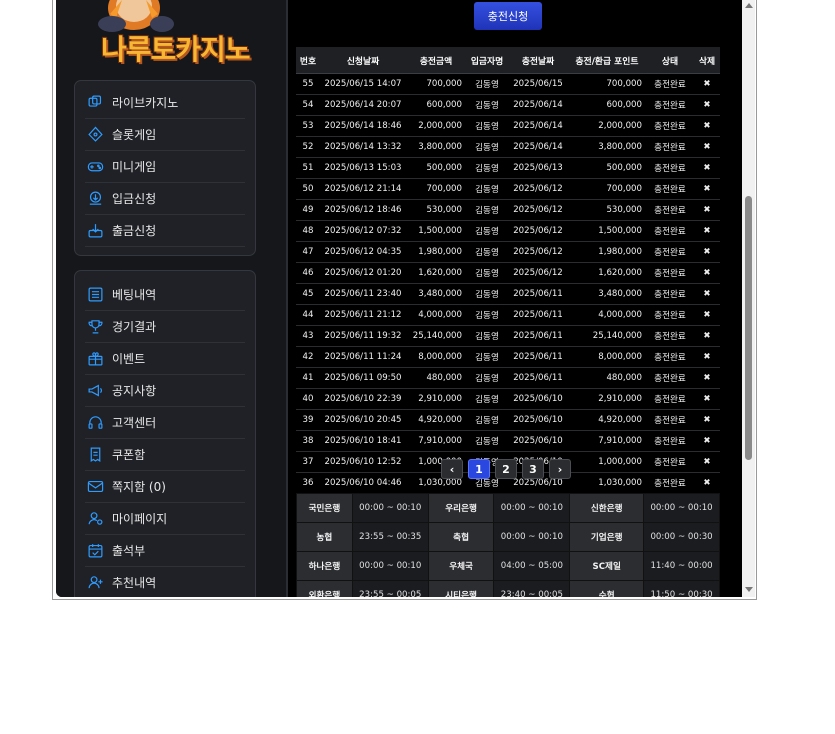  What do you see at coordinates (607, 336) in the screenshot?
I see `points: 25,140,000` at bounding box center [607, 336].